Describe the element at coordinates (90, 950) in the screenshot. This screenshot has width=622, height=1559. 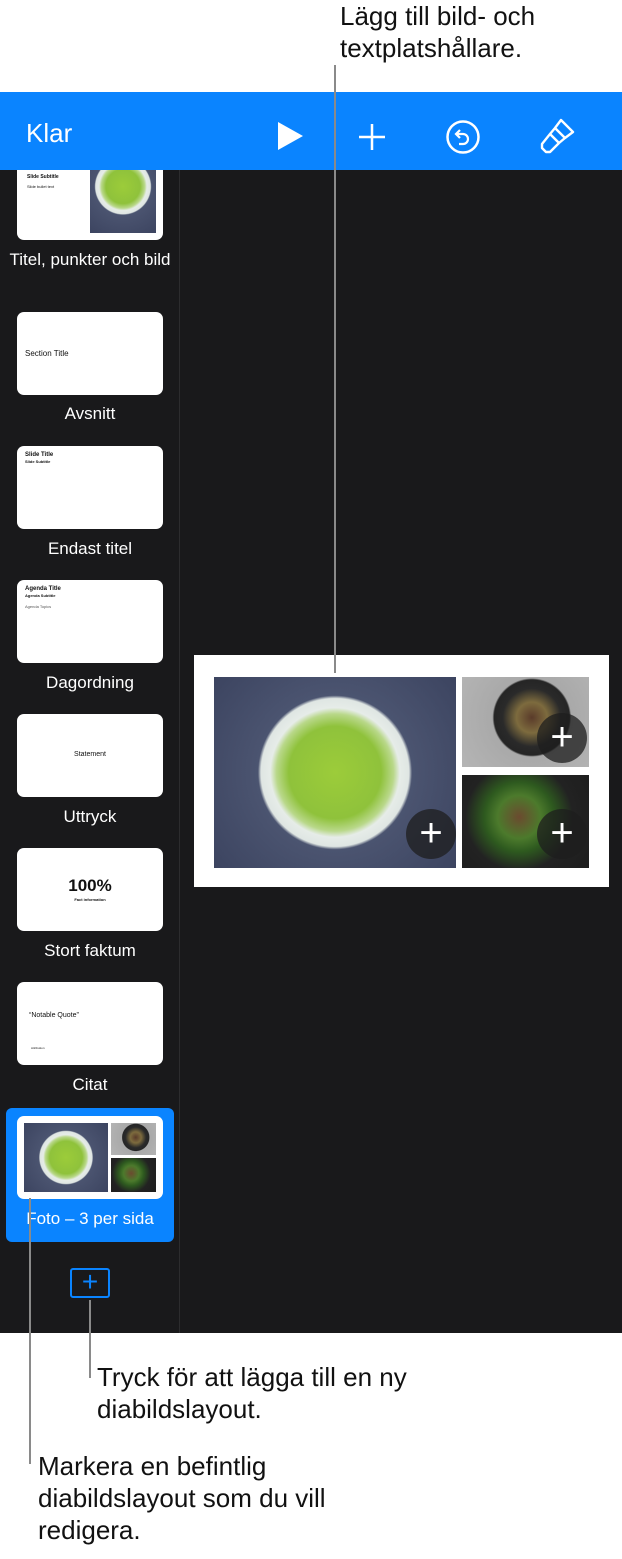
I see `layout-label: Stort faktum` at that location.